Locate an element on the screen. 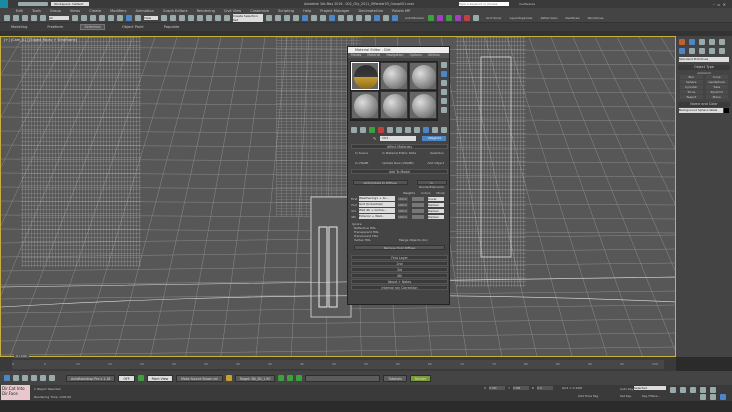  plugin-layer-organizer: LayerOrganizer is located at coordinates (521, 18).